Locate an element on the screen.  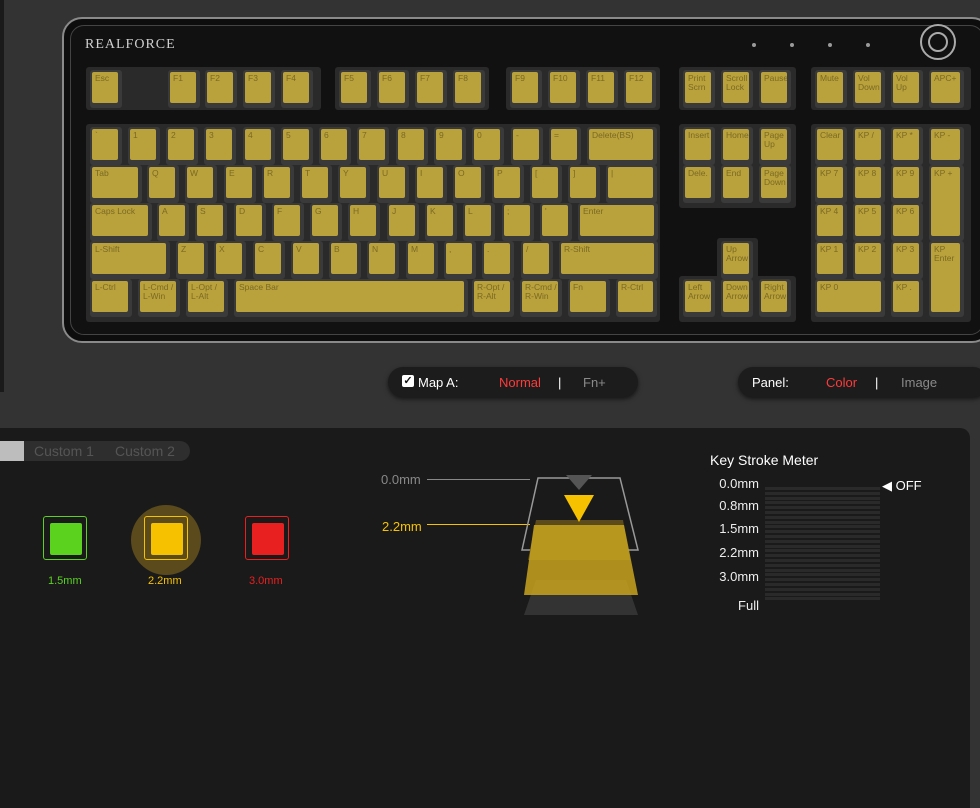
key: KP 4 is located at coordinates (831, 222).